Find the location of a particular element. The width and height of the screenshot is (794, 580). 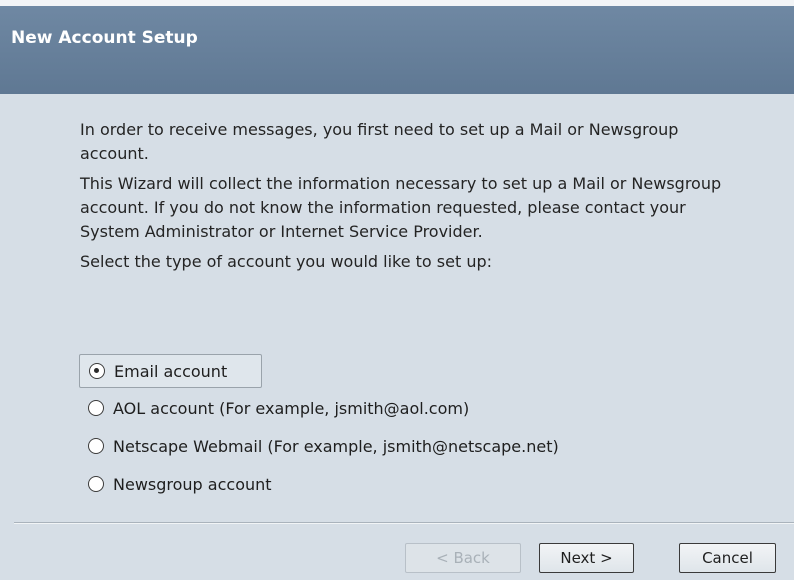

footer-divider is located at coordinates (404, 523).